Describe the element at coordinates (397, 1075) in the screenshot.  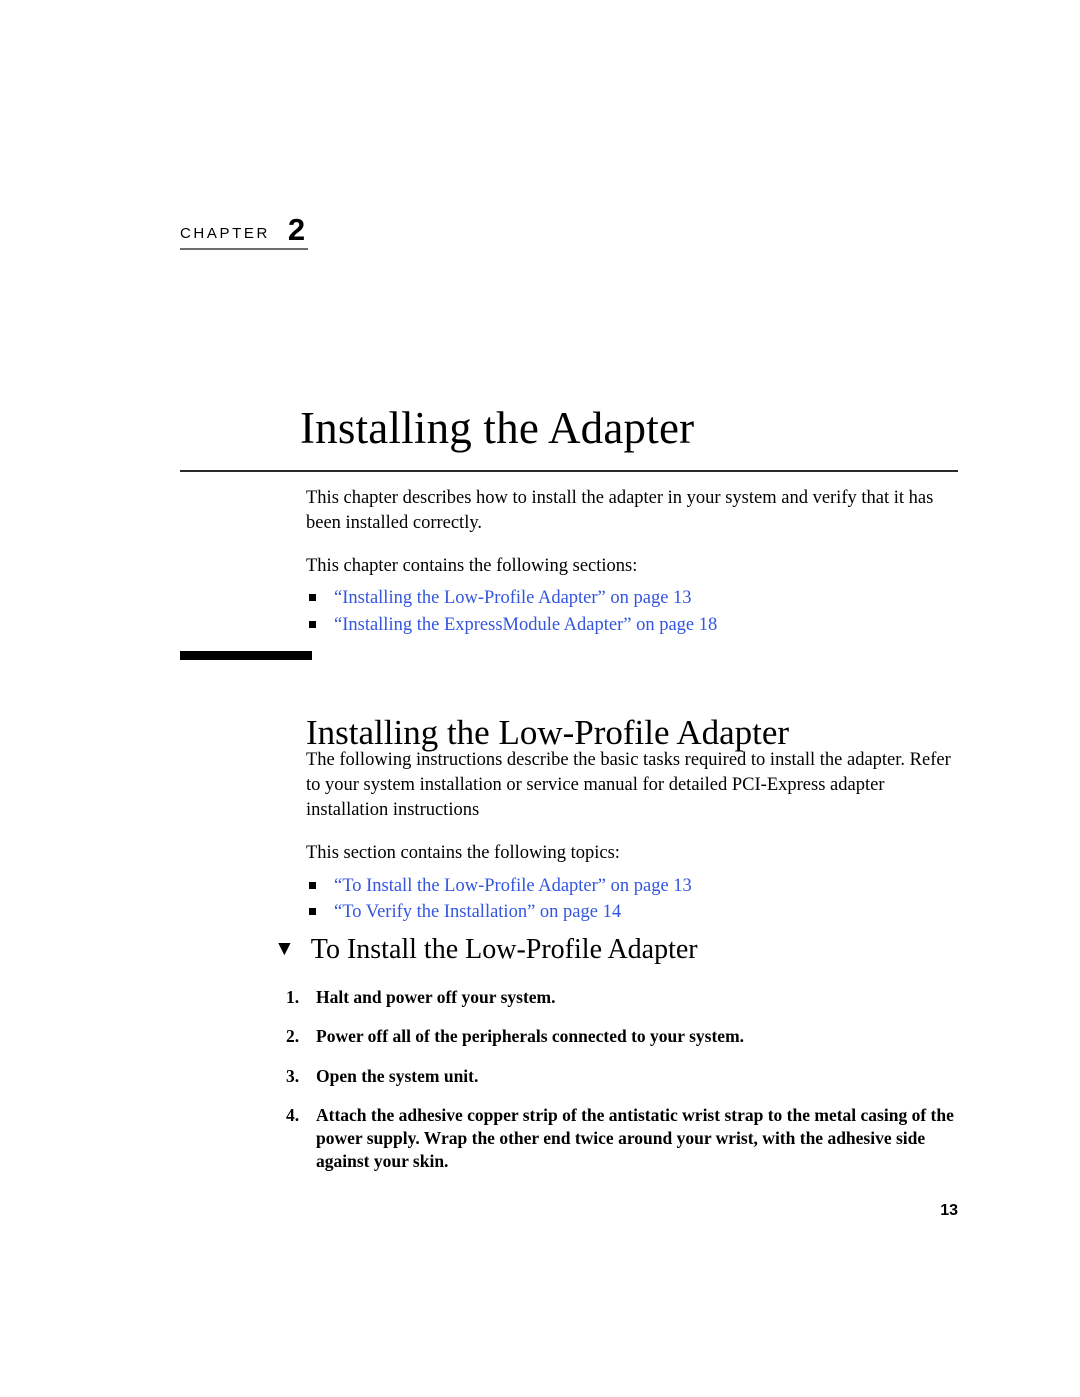
I see `step-text: Open the system unit.` at that location.